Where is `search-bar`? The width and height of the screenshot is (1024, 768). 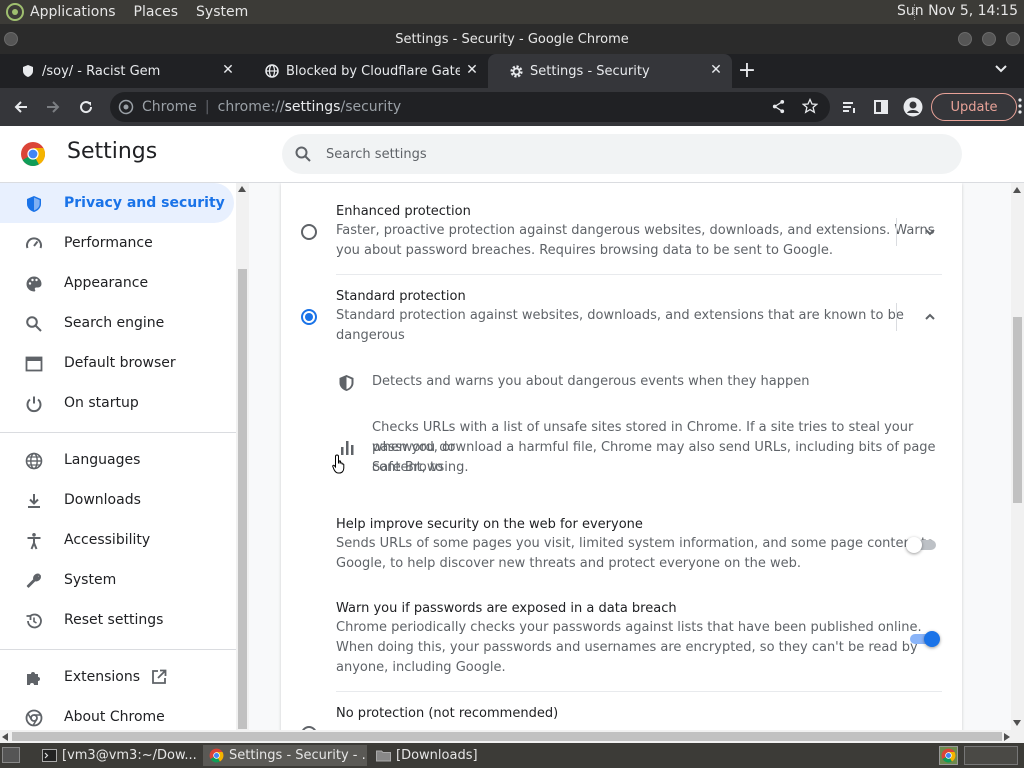
search-bar is located at coordinates (622, 154).